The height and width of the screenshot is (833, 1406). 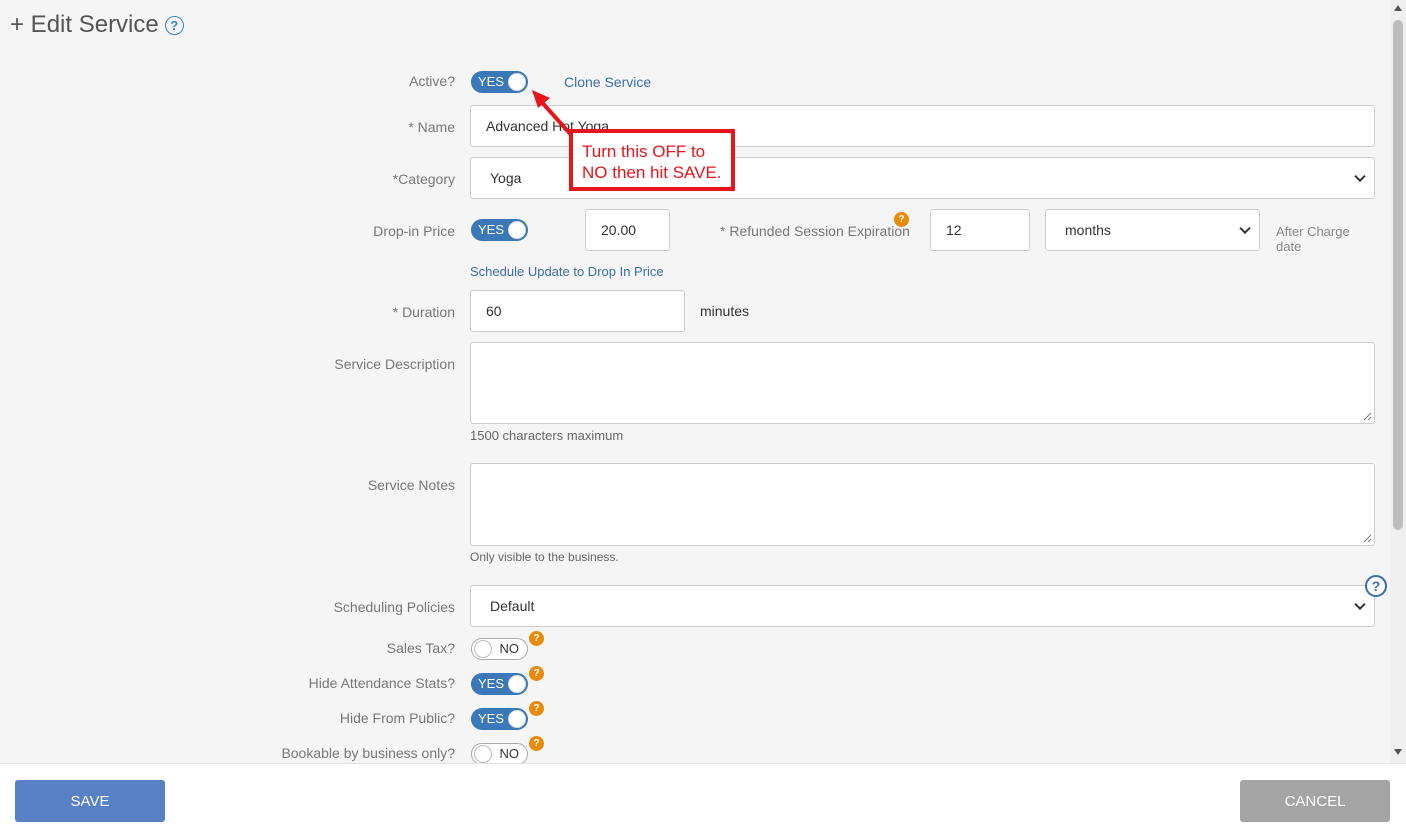 I want to click on active-toggle-text: YES, so click(x=491, y=81).